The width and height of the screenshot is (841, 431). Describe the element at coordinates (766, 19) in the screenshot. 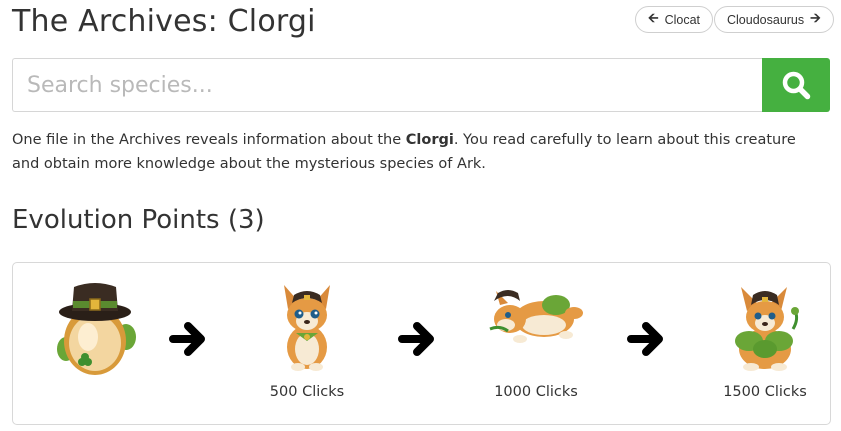

I see `next-species-label: Cloudosaurus` at that location.